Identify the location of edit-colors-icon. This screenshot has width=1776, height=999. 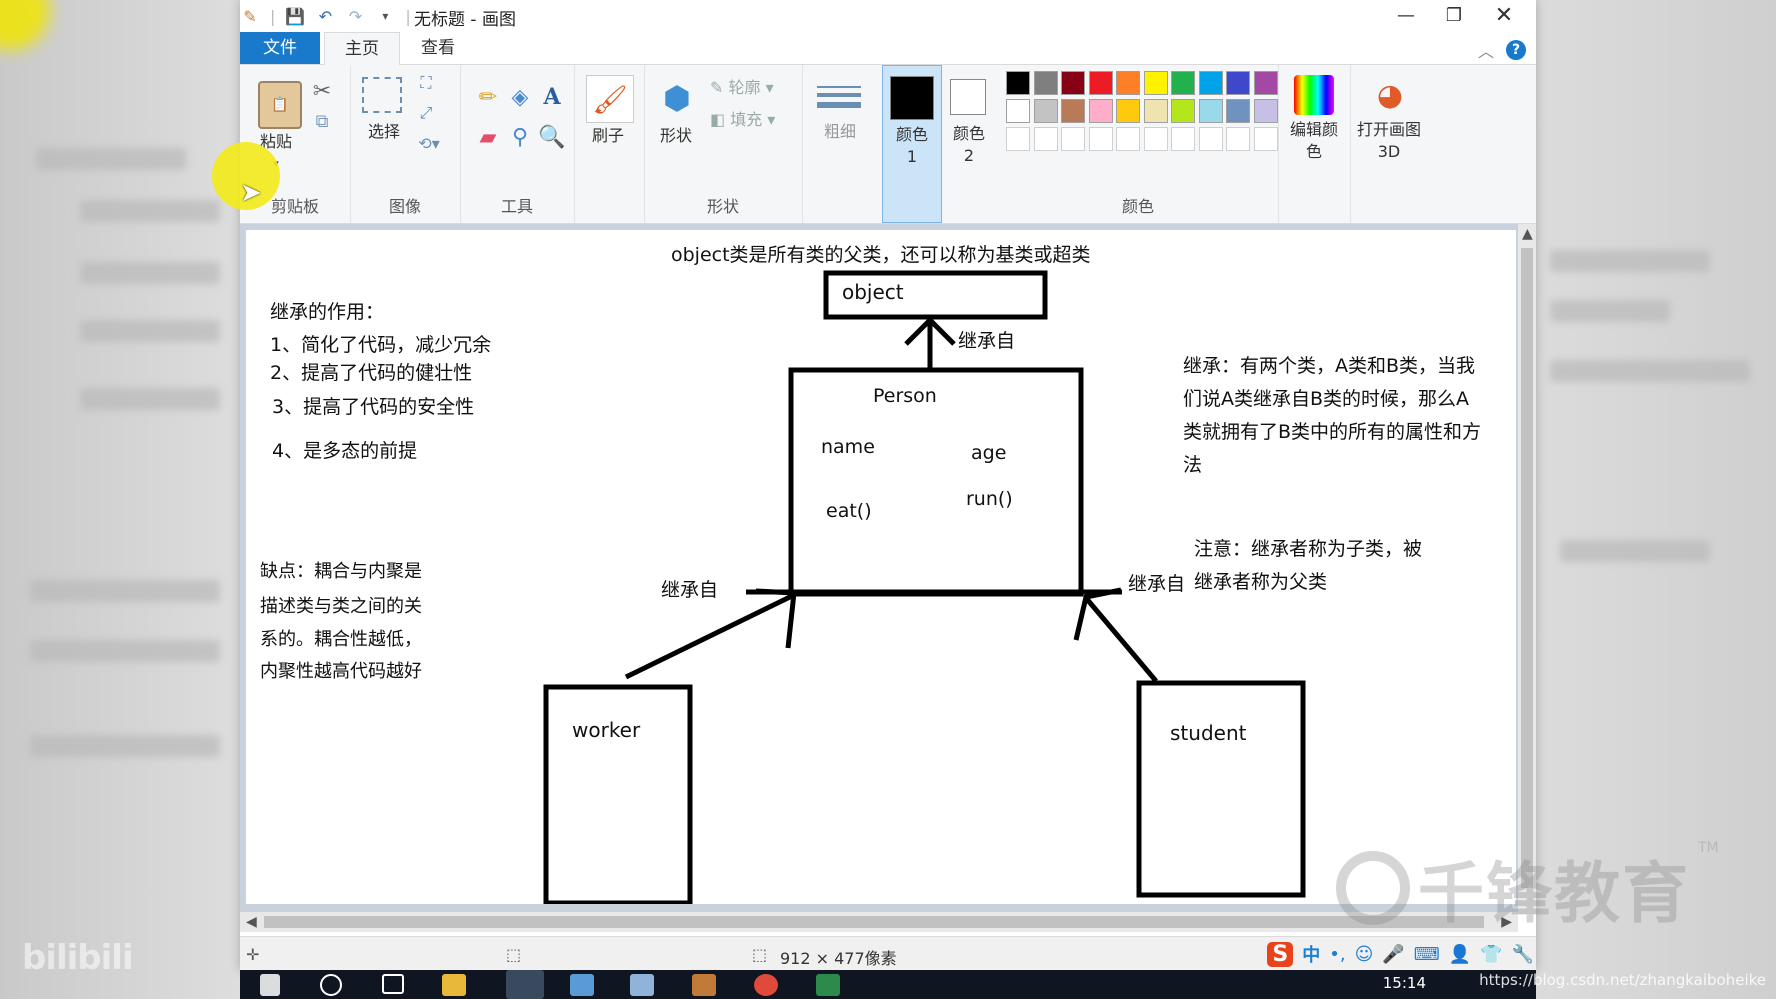
(1314, 95).